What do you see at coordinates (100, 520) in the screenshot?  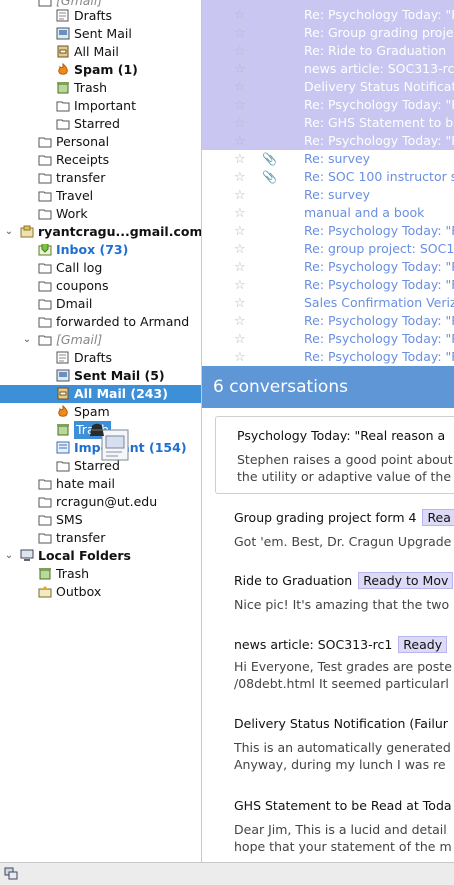 I see `folder-sms: SMS` at bounding box center [100, 520].